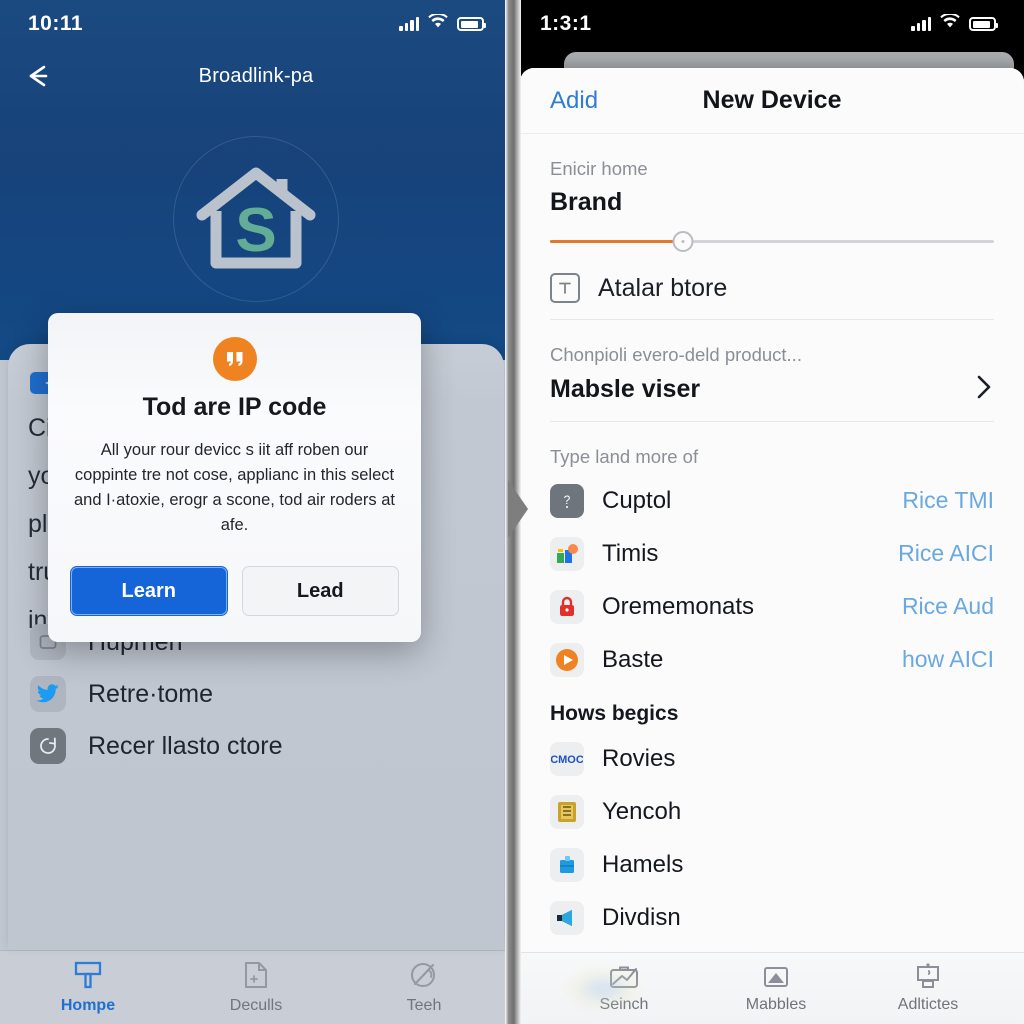 The width and height of the screenshot is (1024, 1024). Describe the element at coordinates (234, 591) in the screenshot. I see `dialog-actions: Learn Lead` at that location.